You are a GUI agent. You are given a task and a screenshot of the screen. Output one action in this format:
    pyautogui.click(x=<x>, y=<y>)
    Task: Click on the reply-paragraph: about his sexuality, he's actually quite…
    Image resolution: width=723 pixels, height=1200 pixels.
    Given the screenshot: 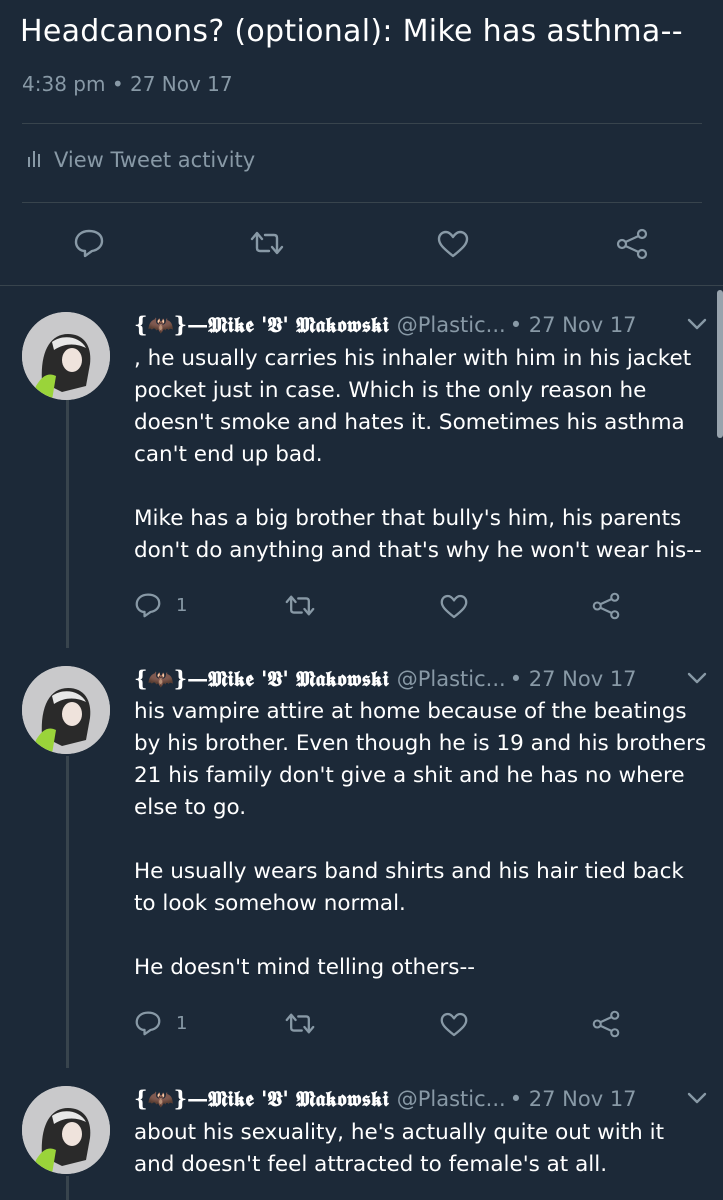 What is the action you would take?
    pyautogui.click(x=399, y=1148)
    